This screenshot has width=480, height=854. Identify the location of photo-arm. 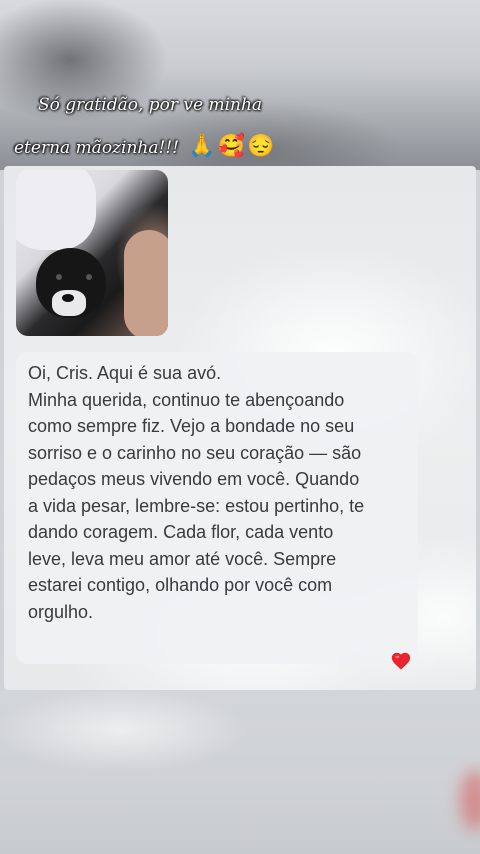
(146, 283).